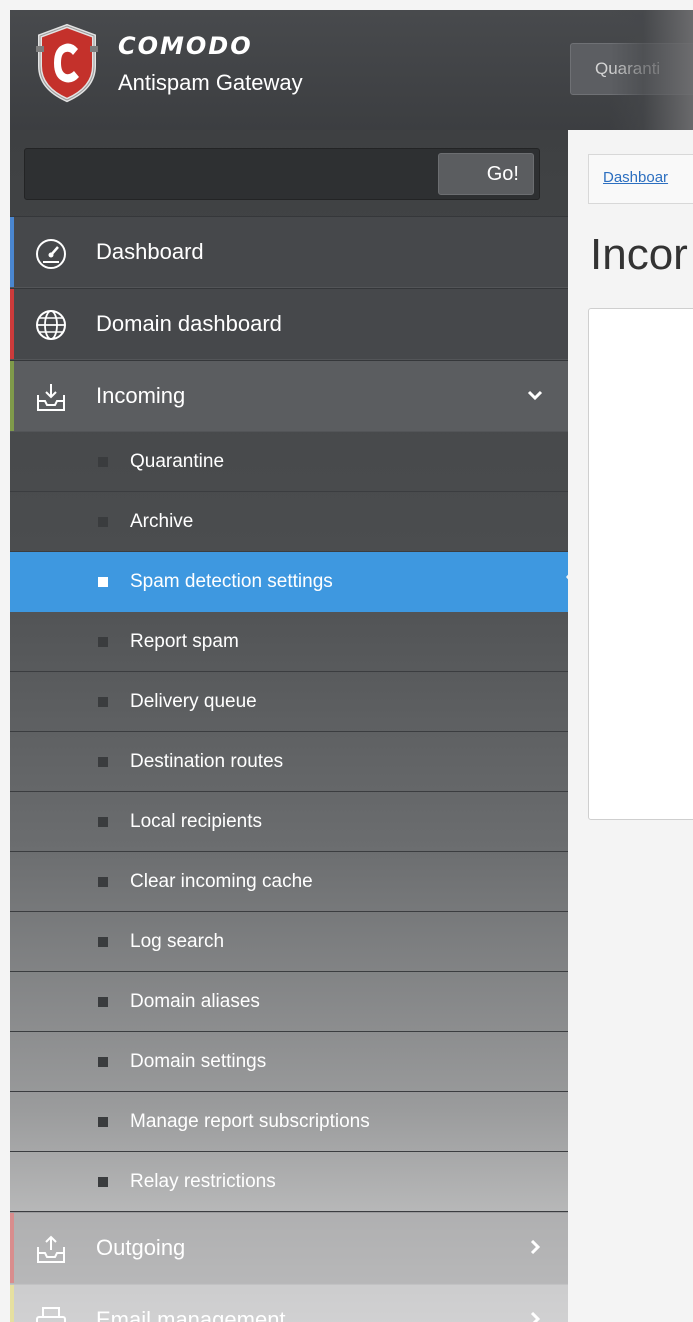 Image resolution: width=693 pixels, height=1322 pixels. What do you see at coordinates (289, 324) in the screenshot?
I see `sidebar-item-domain-dashboard: Domain dashboard` at bounding box center [289, 324].